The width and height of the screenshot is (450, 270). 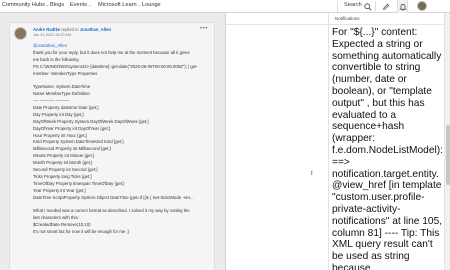 I want to click on mention-link: @Jonathan_Allen, so click(x=123, y=46).